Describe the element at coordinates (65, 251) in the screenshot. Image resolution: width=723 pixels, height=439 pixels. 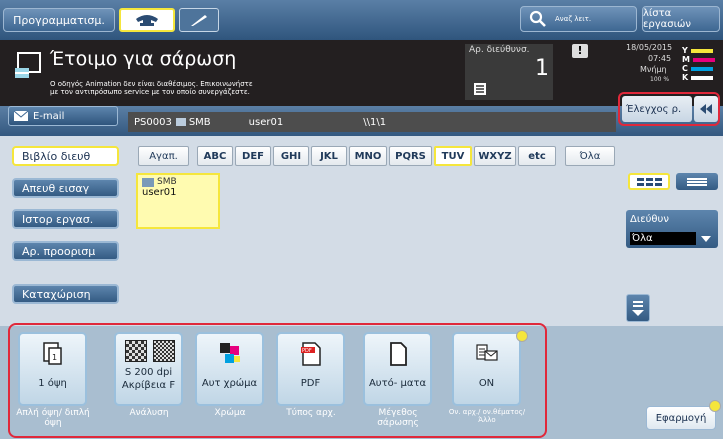
I see `destination-number-button: Αρ. προορισμ` at that location.